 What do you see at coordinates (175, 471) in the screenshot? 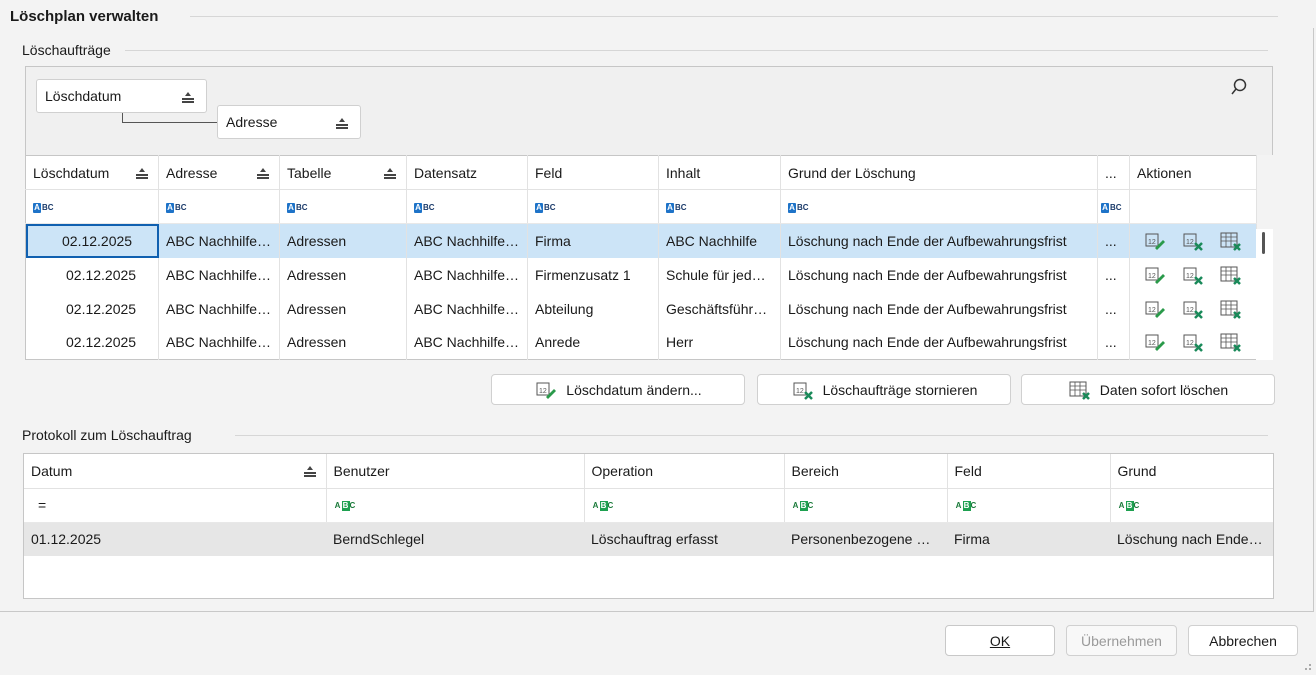
I see `col-header-datum: Datum` at bounding box center [175, 471].